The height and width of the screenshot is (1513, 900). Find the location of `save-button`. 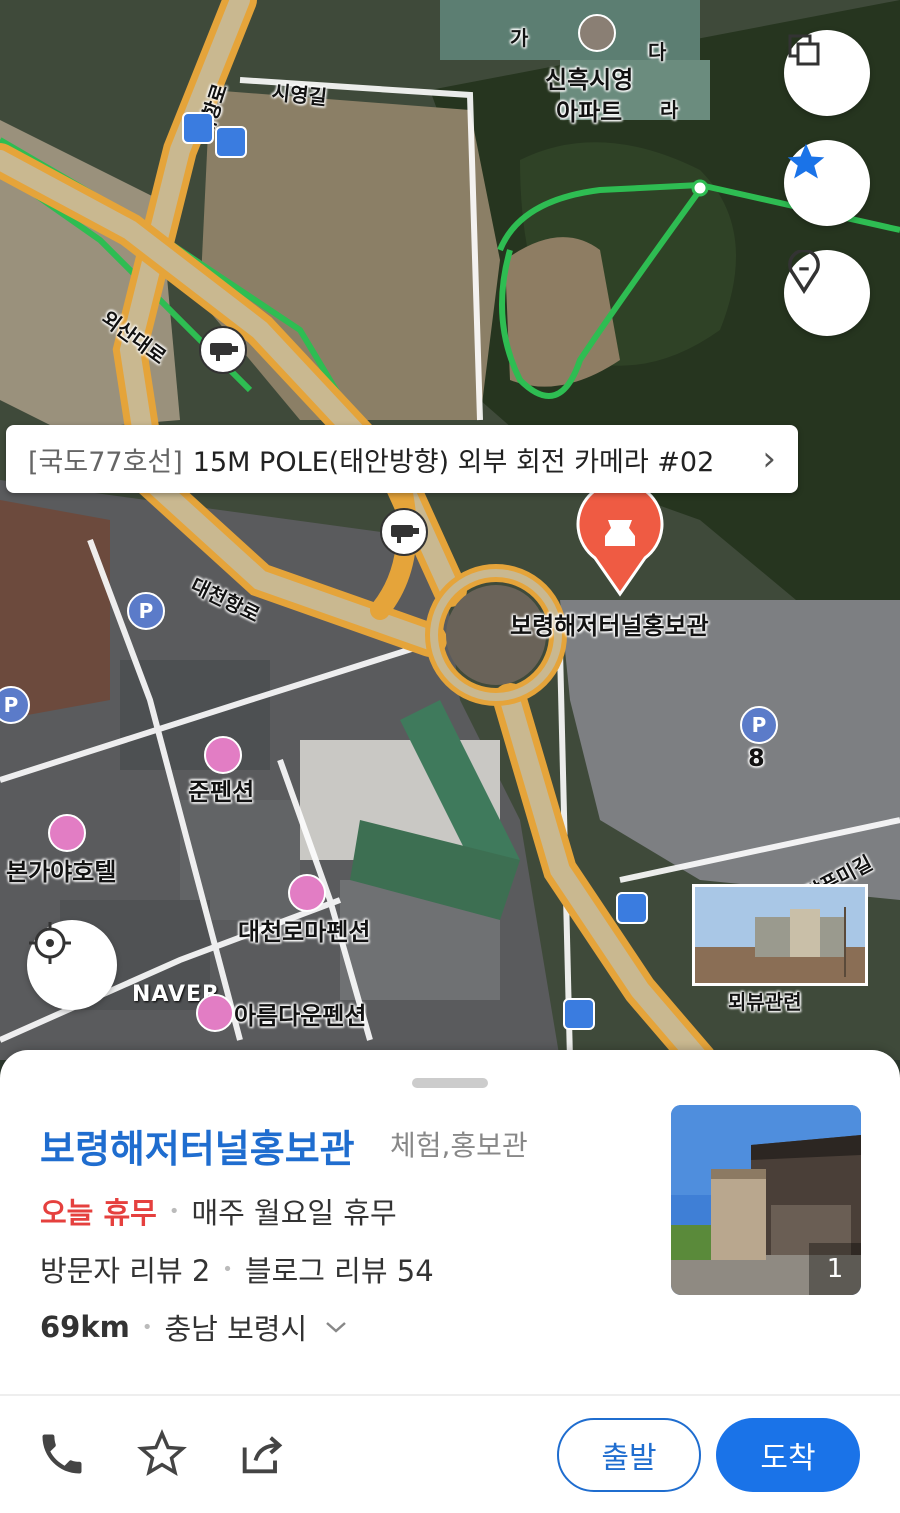

save-button is located at coordinates (162, 1454).